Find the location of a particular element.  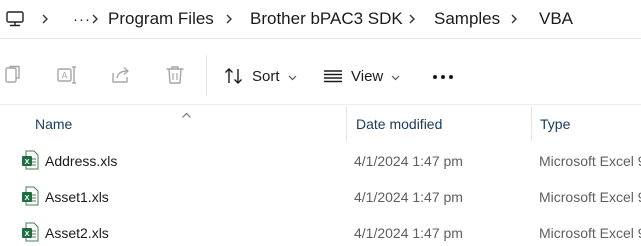

share-icon is located at coordinates (121, 75).